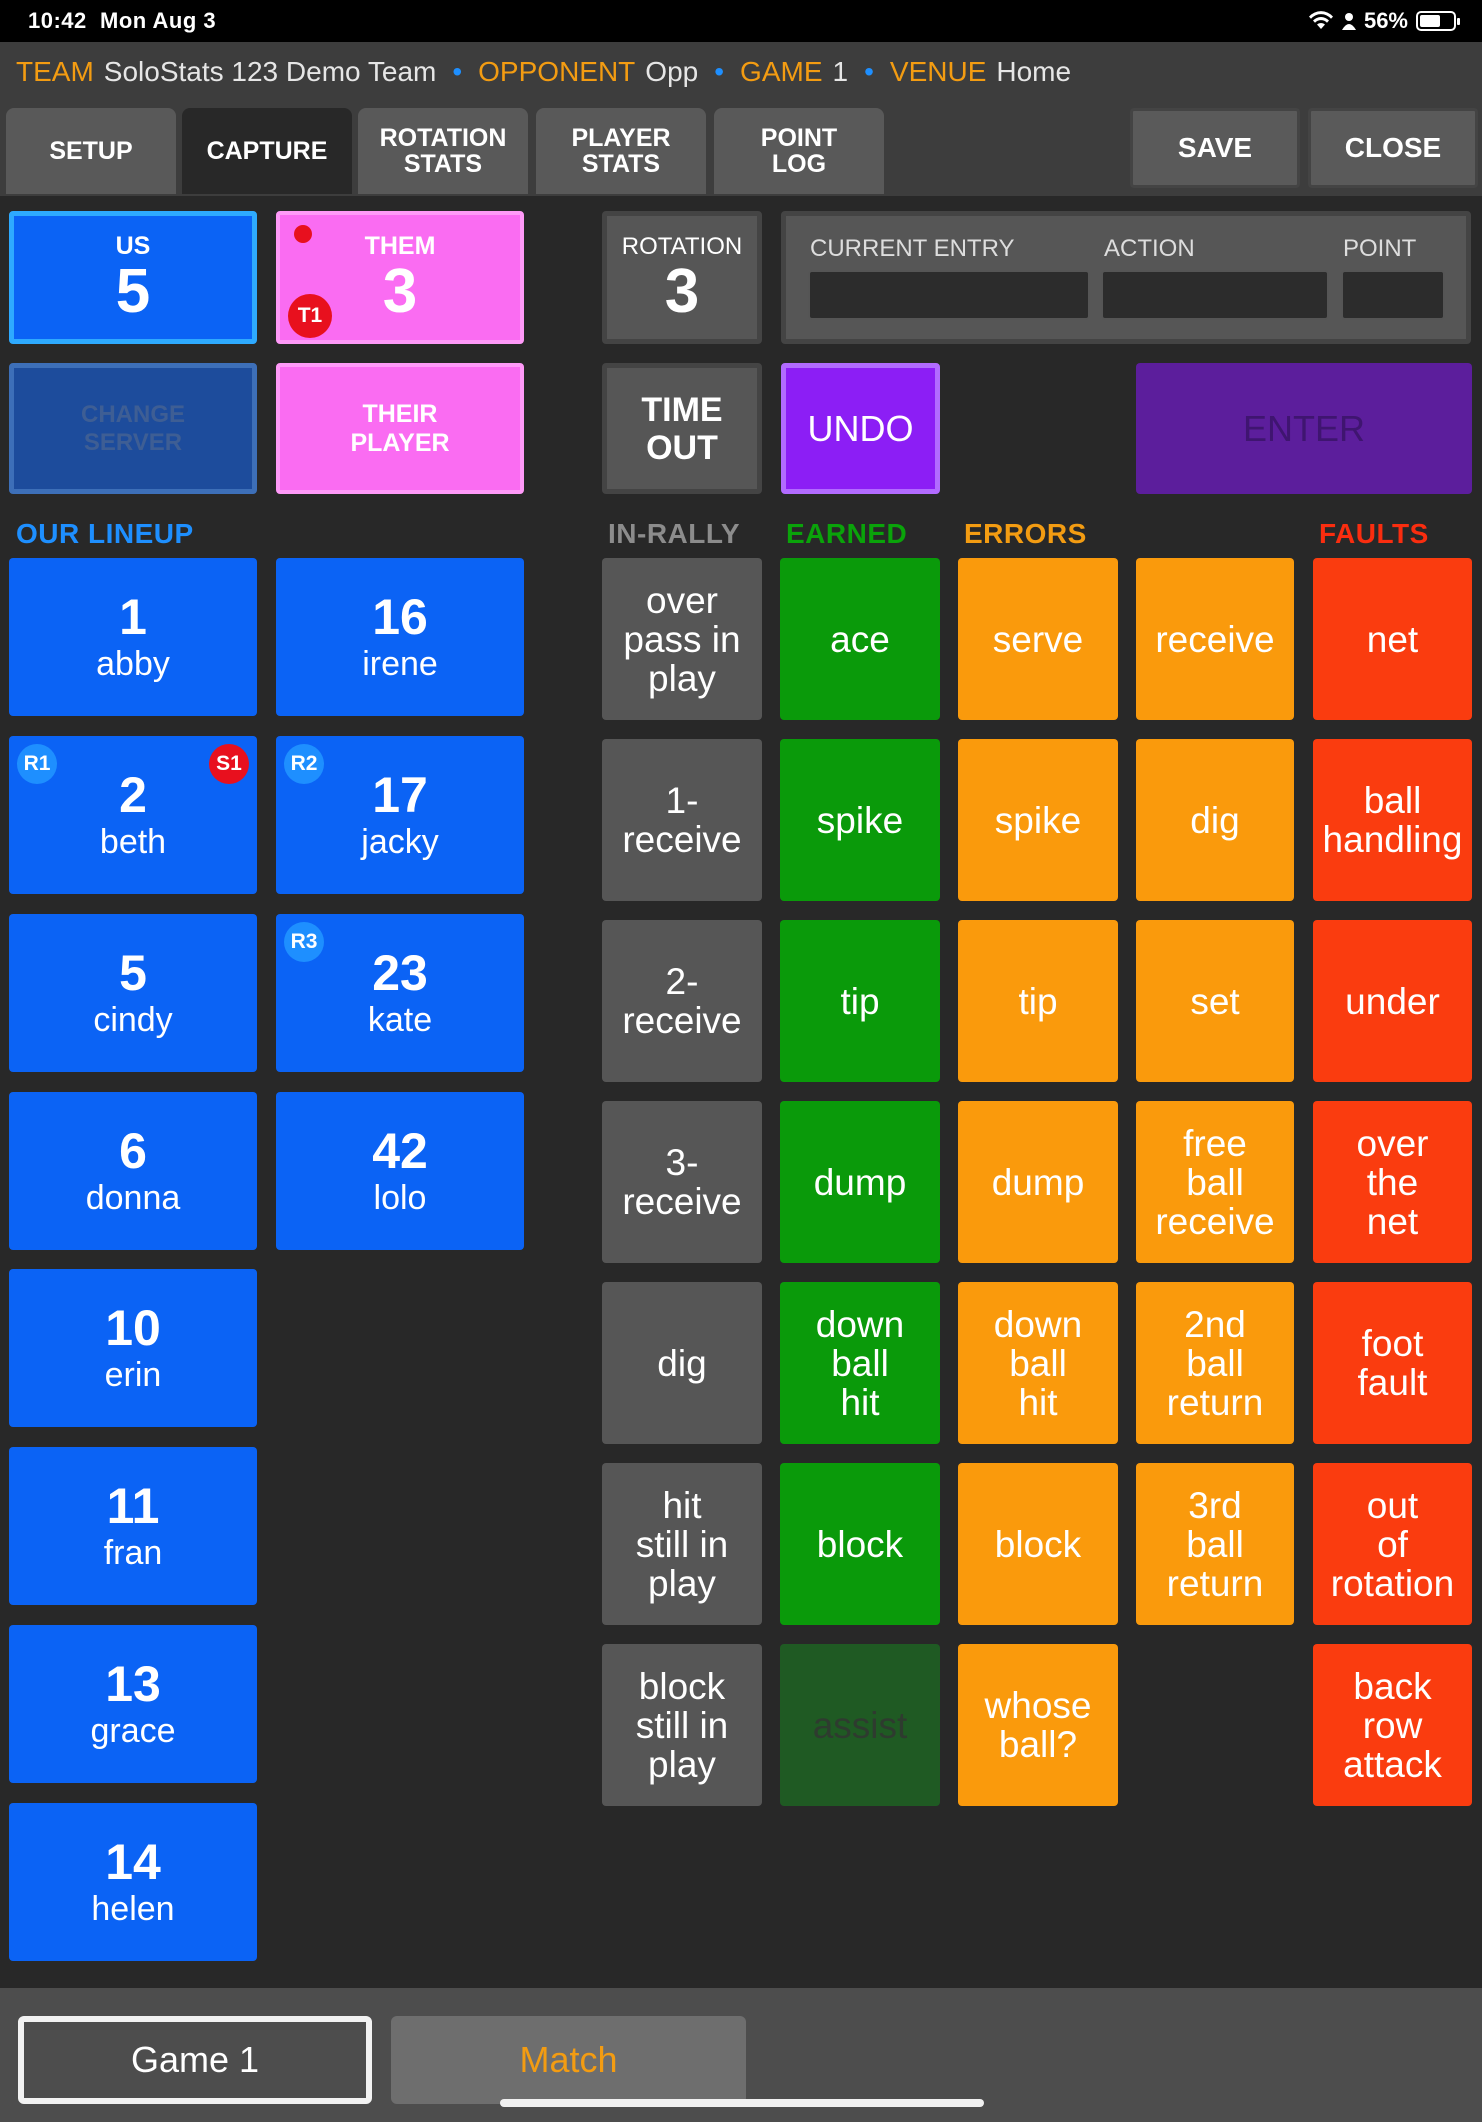 This screenshot has width=1482, height=2122. I want to click on fault-back-row-attack-button: back row attack, so click(1392, 1725).